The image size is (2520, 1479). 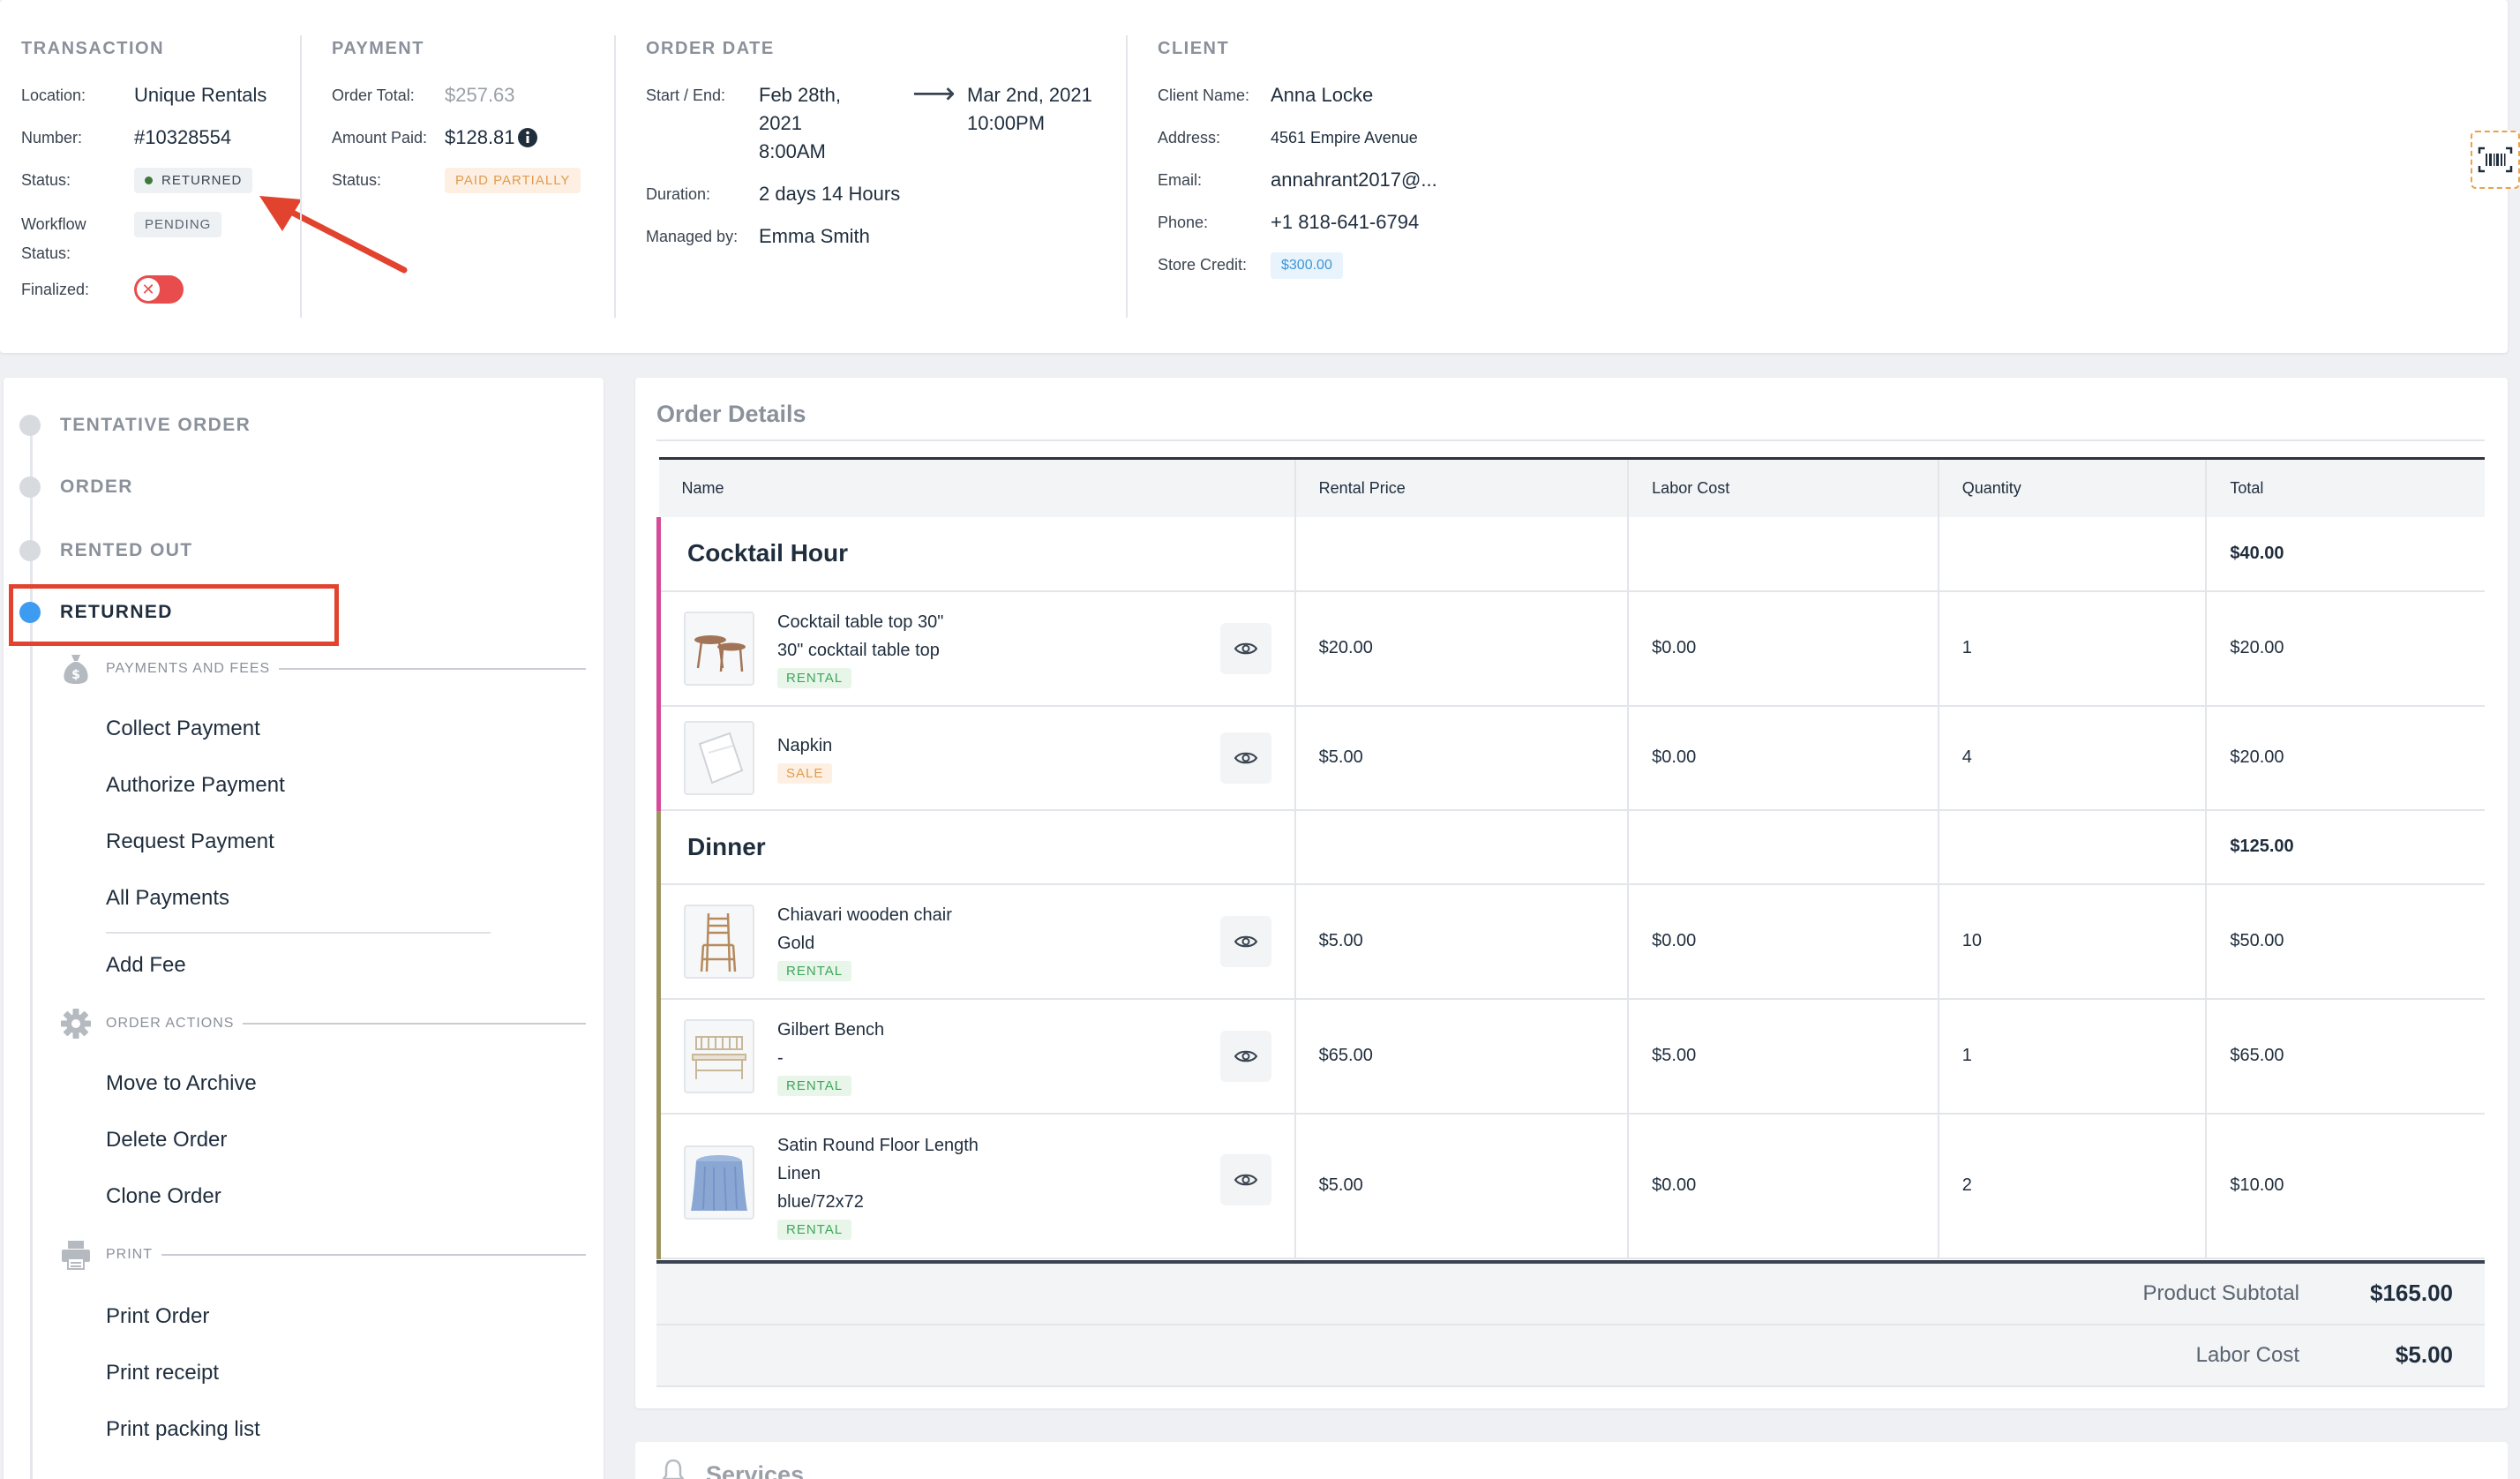 I want to click on total-cell: $65.00, so click(x=2345, y=1056).